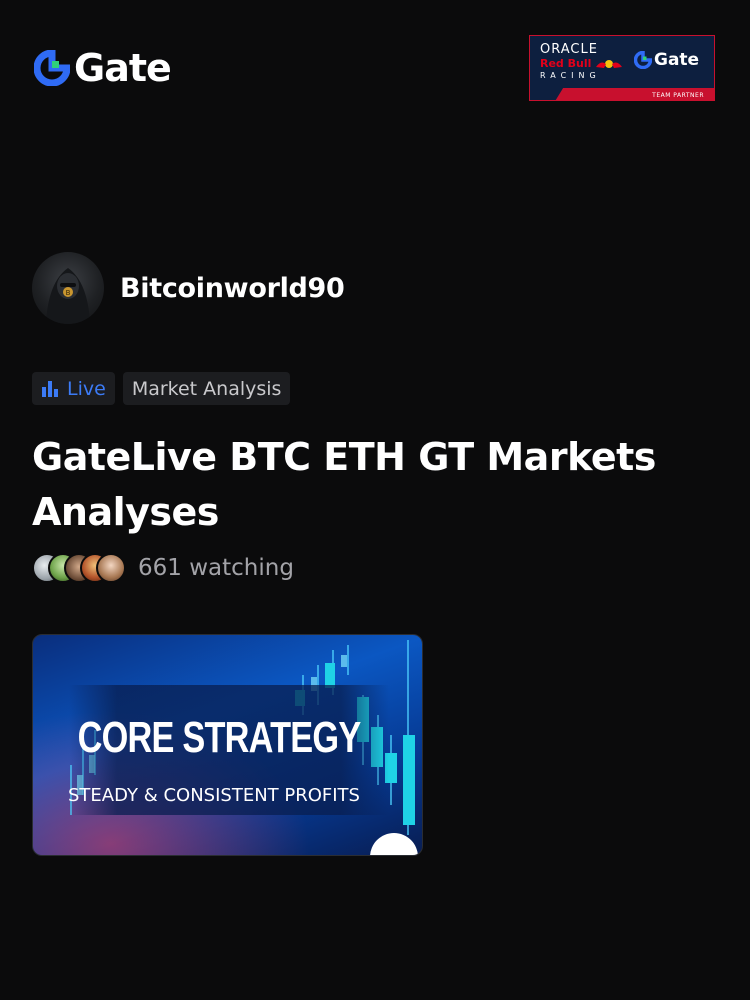 This screenshot has width=750, height=1000. I want to click on author-info: B Bitcoinworld90, so click(188, 288).